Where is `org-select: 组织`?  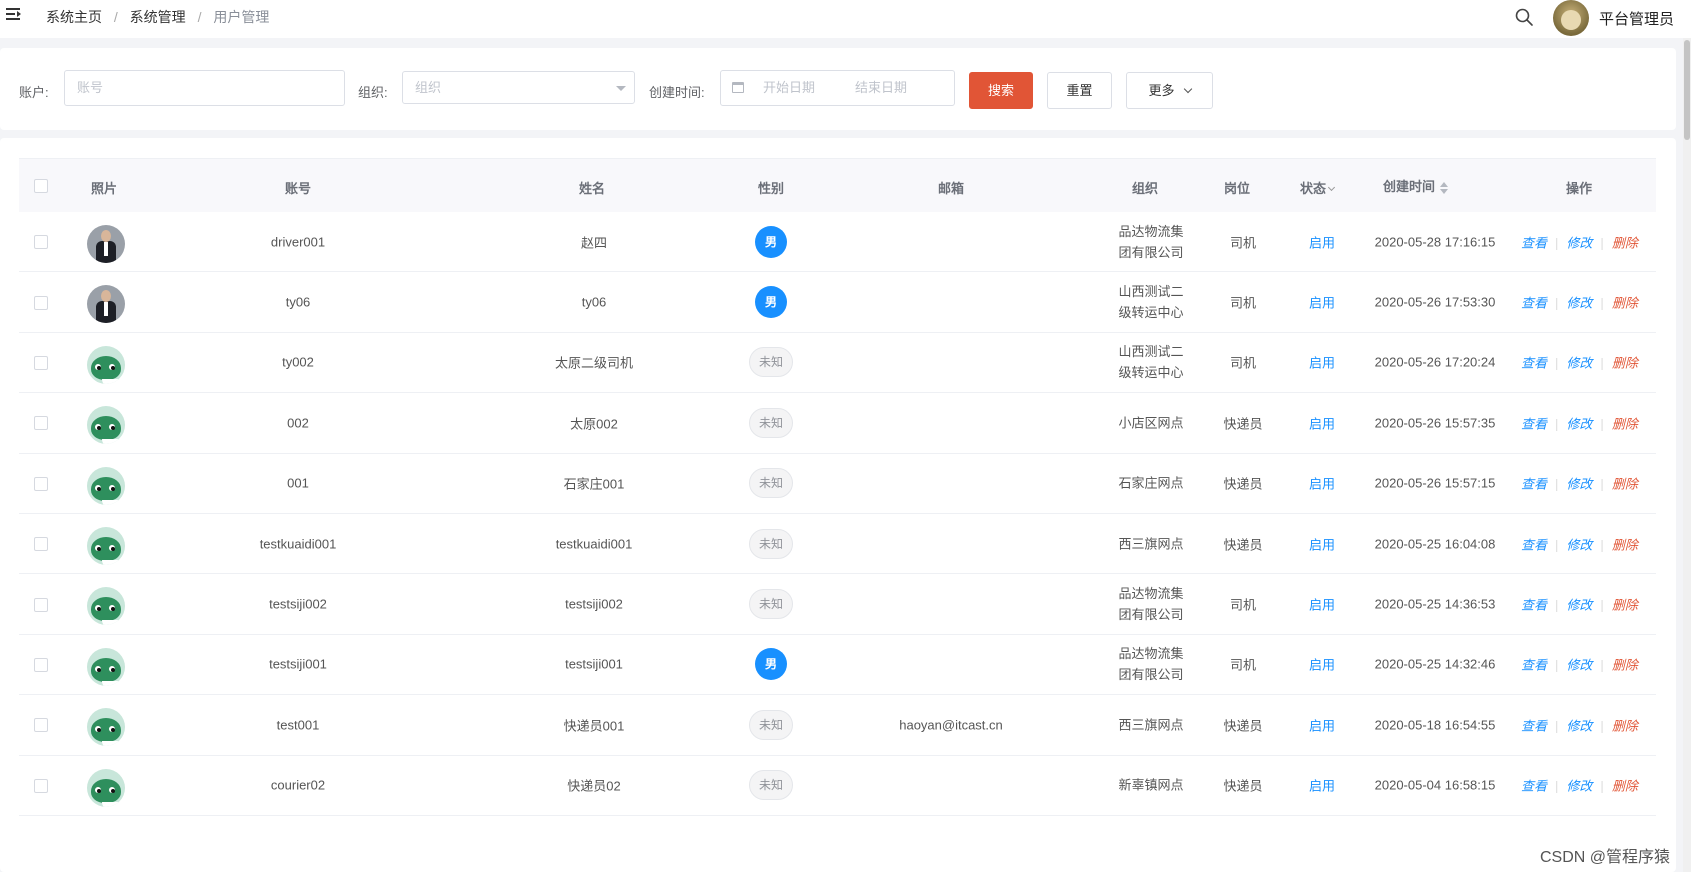 org-select: 组织 is located at coordinates (518, 87).